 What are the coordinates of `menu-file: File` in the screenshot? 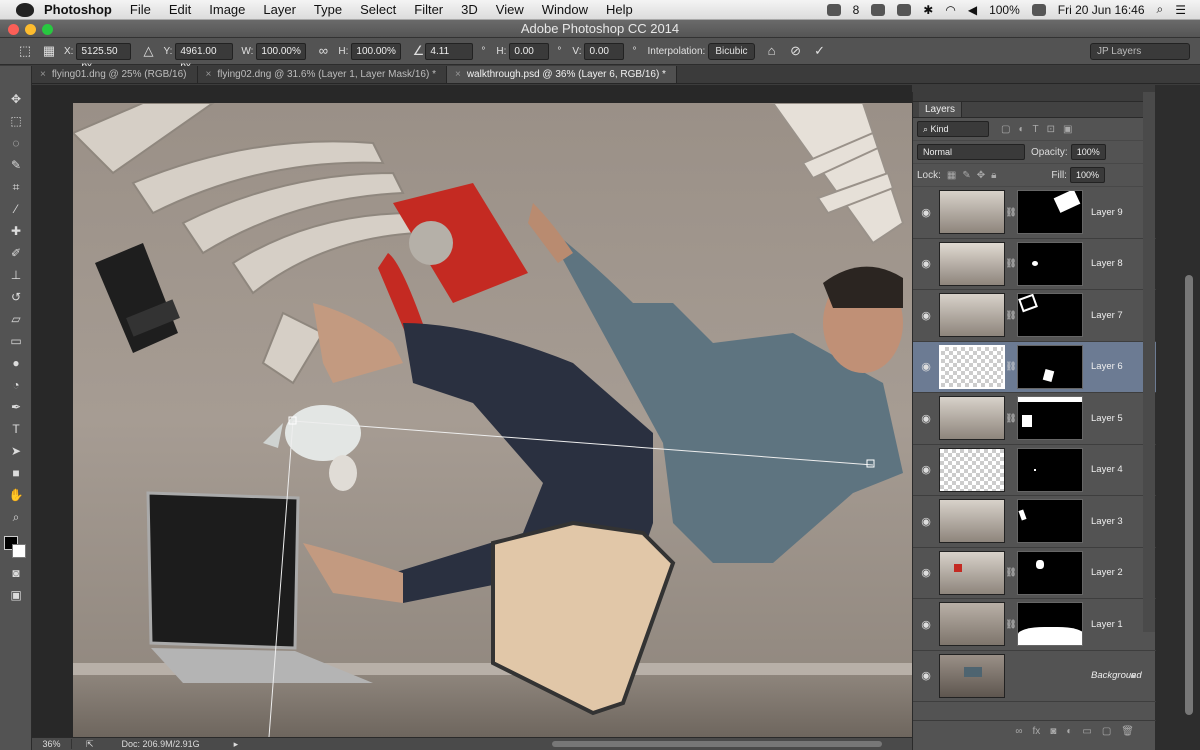 It's located at (140, 9).